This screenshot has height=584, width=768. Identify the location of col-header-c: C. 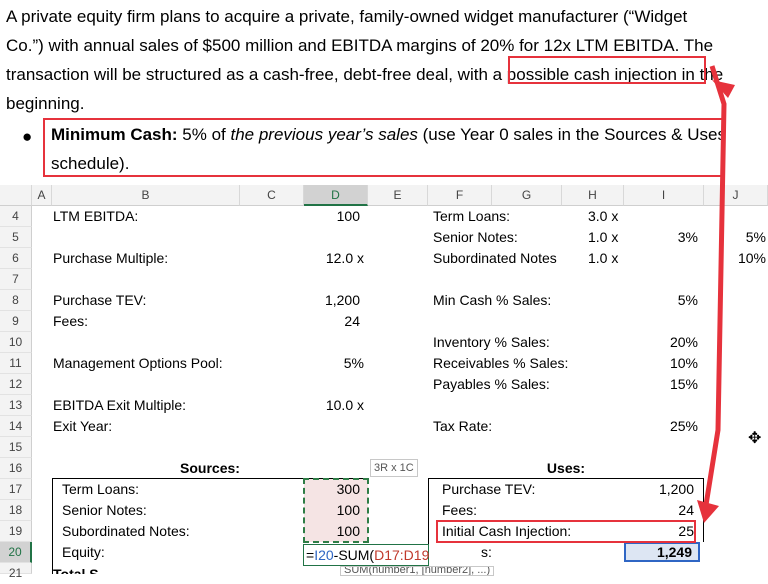
(272, 195).